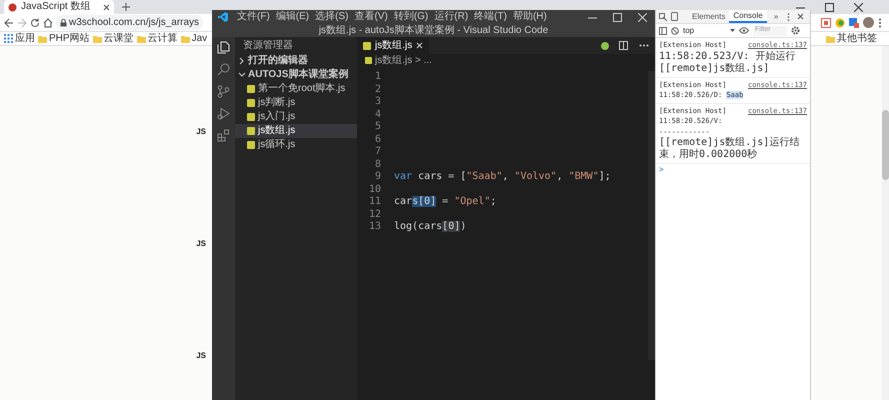  Describe the element at coordinates (451, 17) in the screenshot. I see `menu-item: 运行(R)` at that location.